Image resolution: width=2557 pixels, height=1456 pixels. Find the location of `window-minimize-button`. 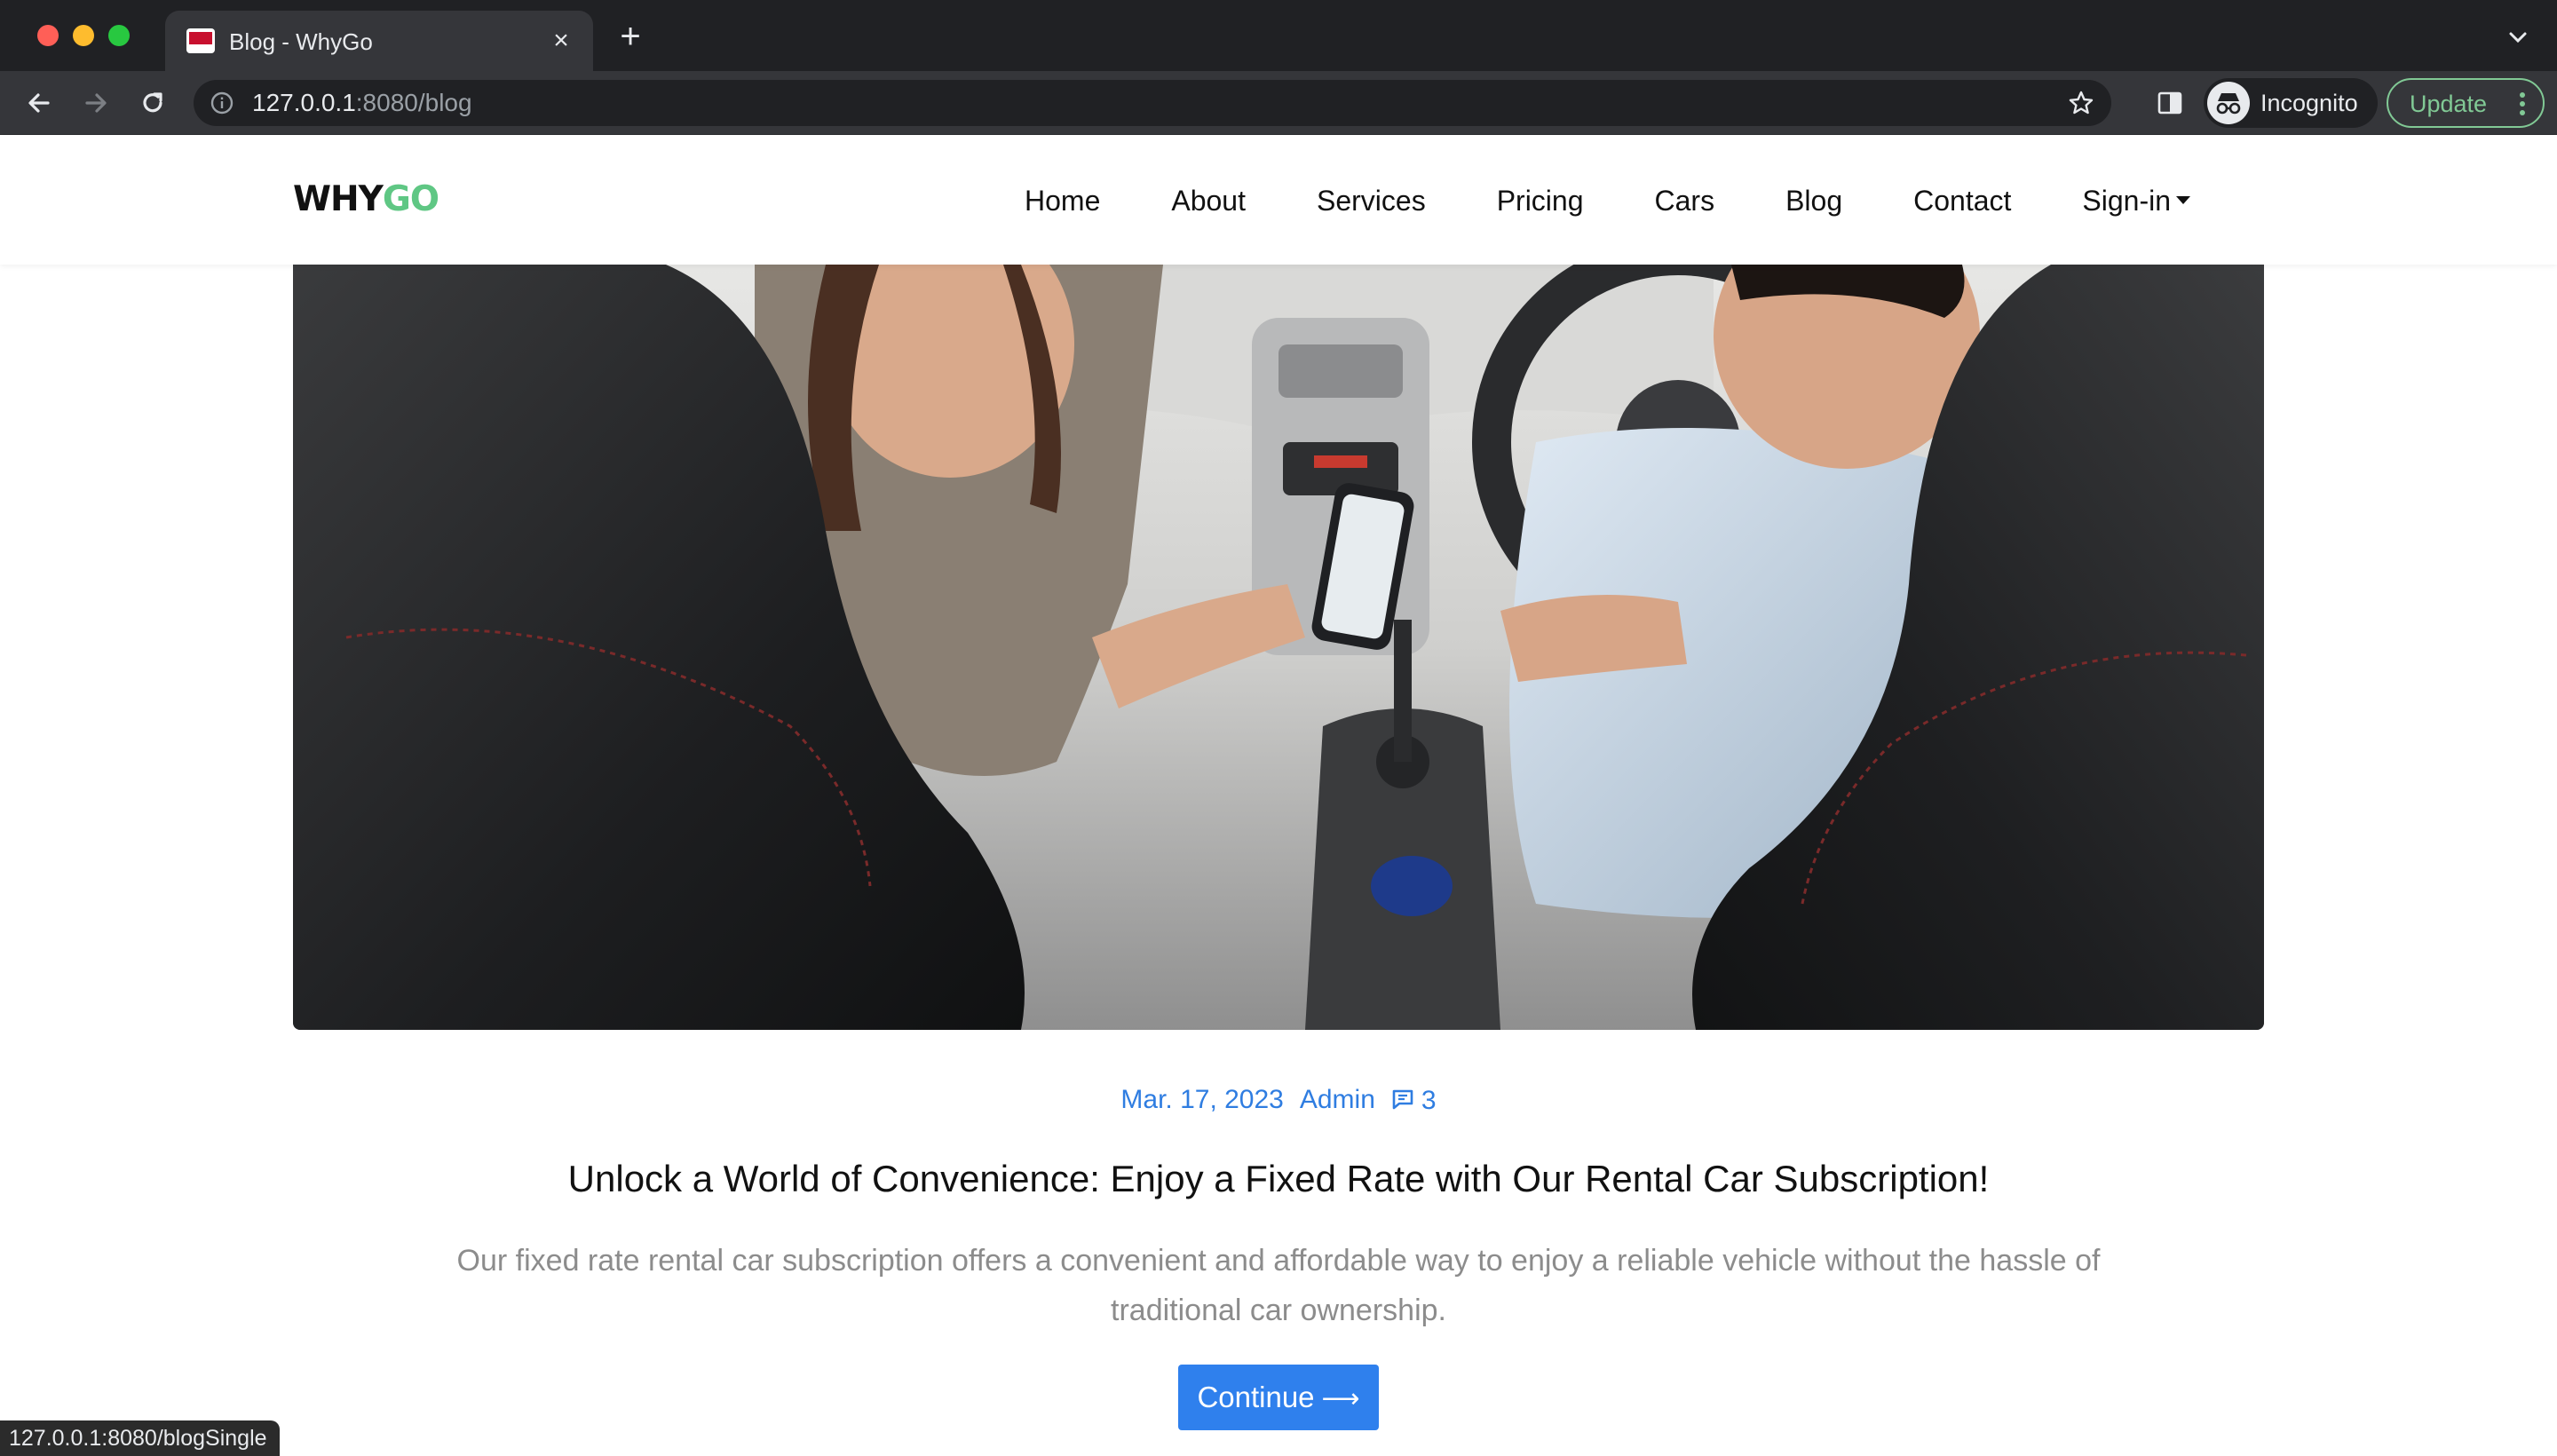

window-minimize-button is located at coordinates (83, 35).